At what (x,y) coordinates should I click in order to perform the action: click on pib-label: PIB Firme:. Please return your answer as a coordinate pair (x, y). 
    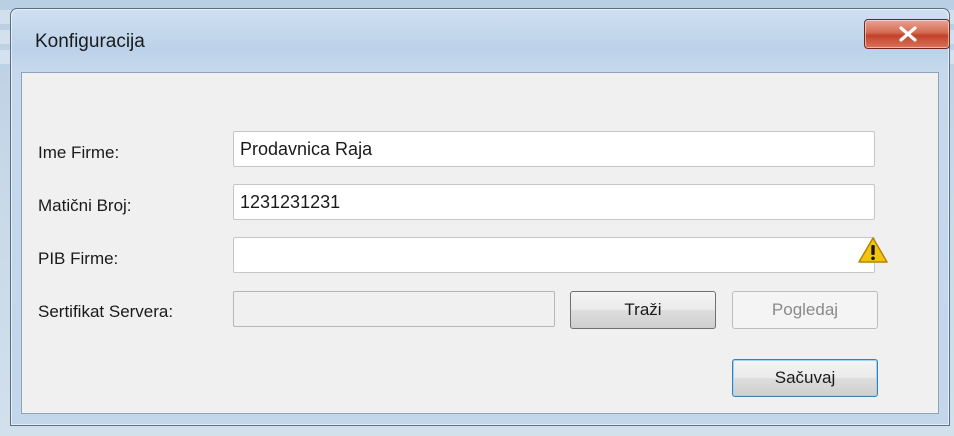
    Looking at the image, I should click on (78, 258).